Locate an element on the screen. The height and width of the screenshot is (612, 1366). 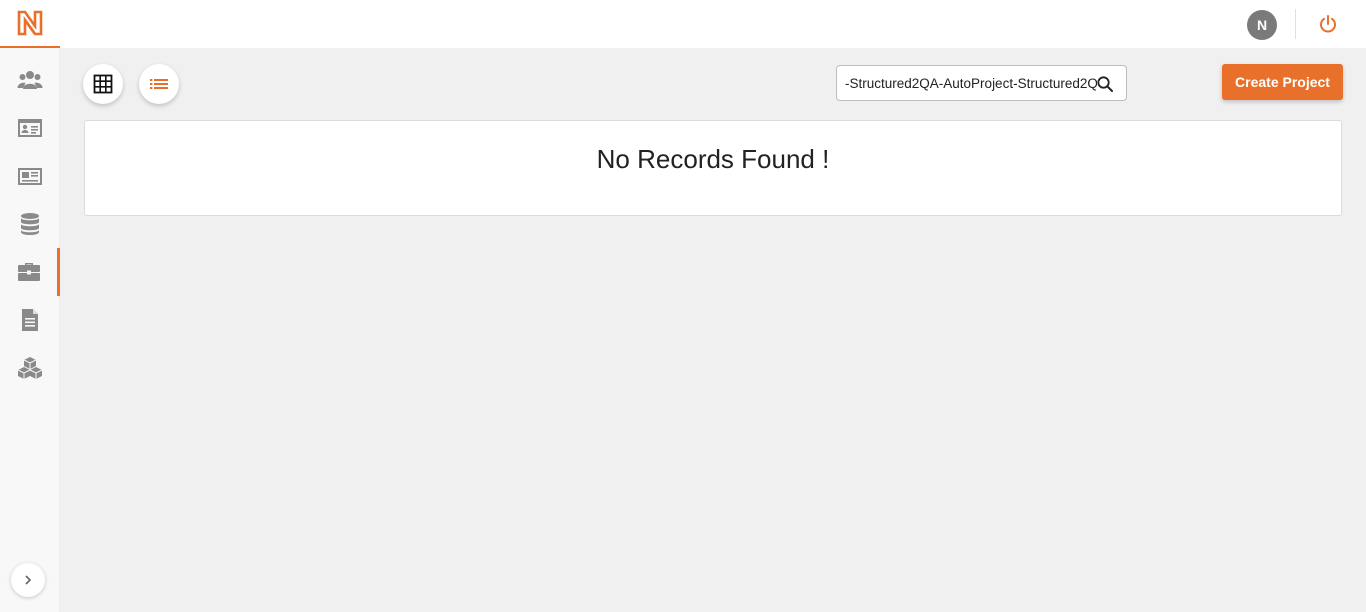
sidebar-item-projects is located at coordinates (30, 272).